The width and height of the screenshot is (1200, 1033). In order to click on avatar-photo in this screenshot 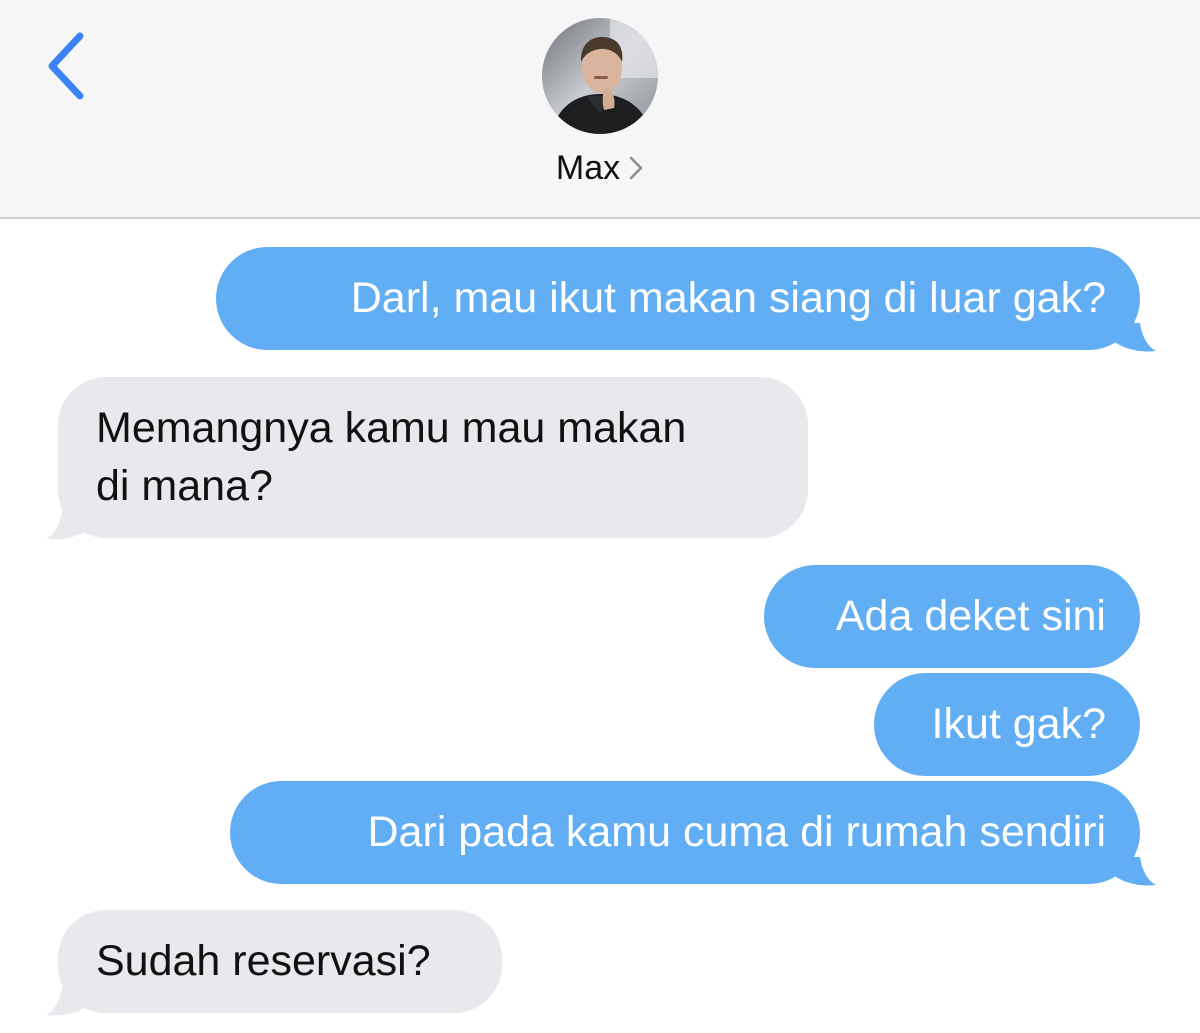, I will do `click(600, 76)`.